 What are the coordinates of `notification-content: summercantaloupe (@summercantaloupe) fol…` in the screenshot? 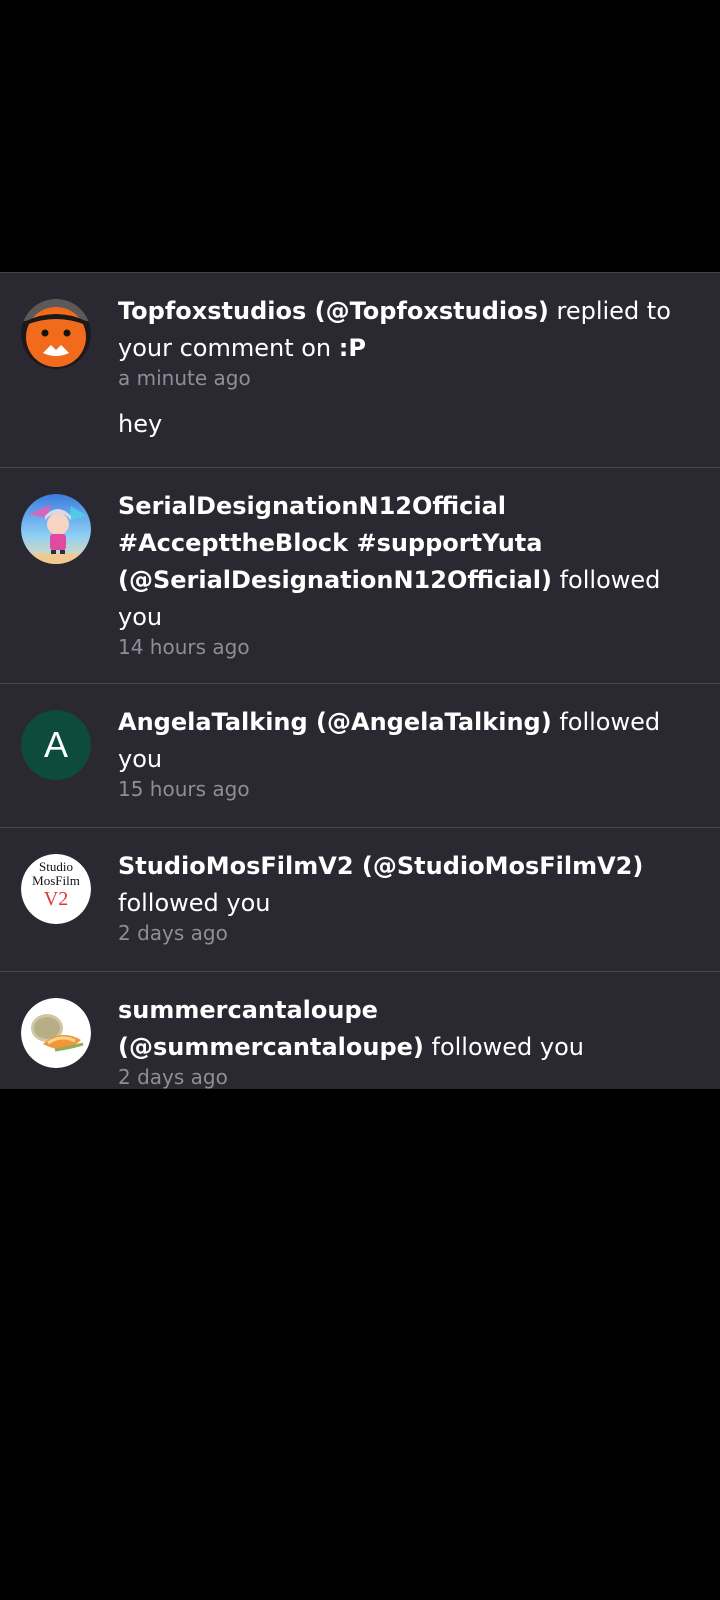 It's located at (404, 1040).